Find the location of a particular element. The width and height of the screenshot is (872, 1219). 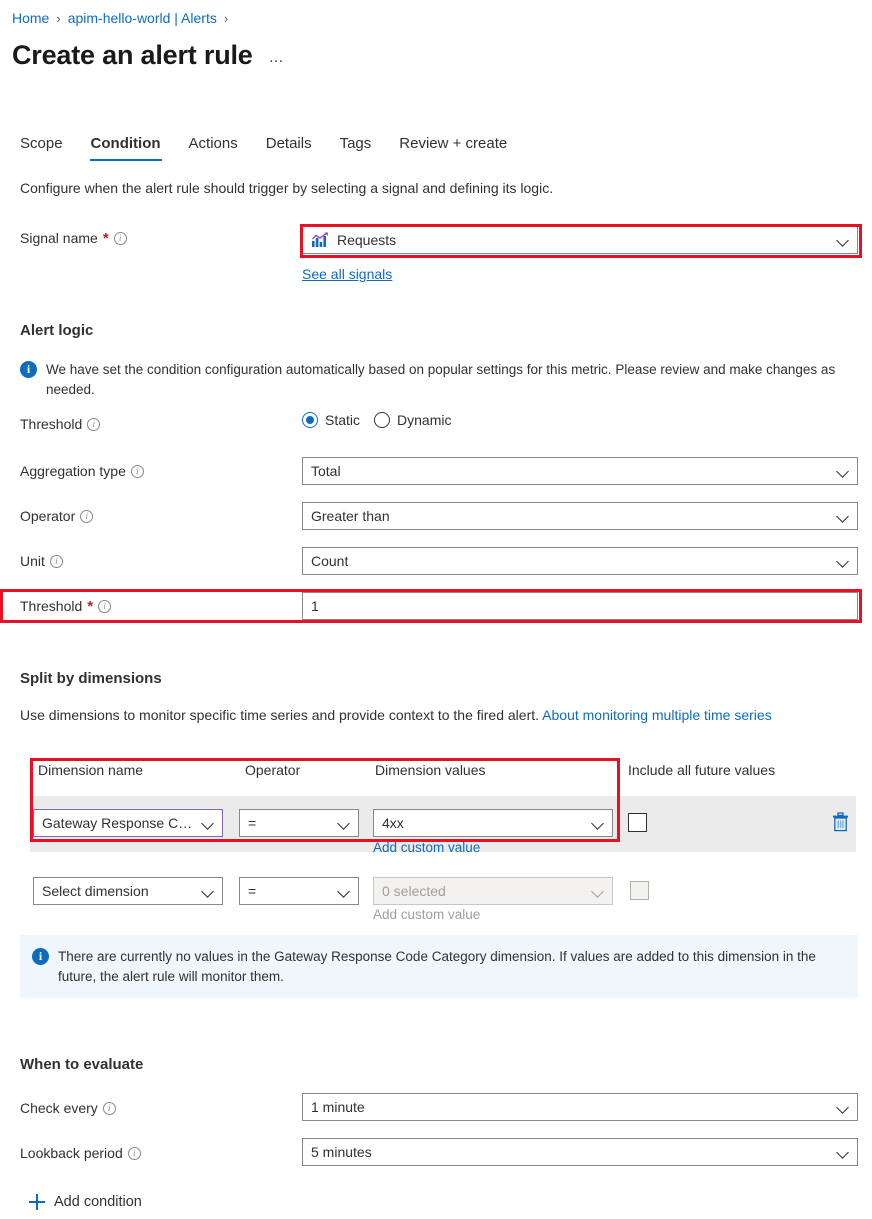

tab-details: Details is located at coordinates (289, 147).